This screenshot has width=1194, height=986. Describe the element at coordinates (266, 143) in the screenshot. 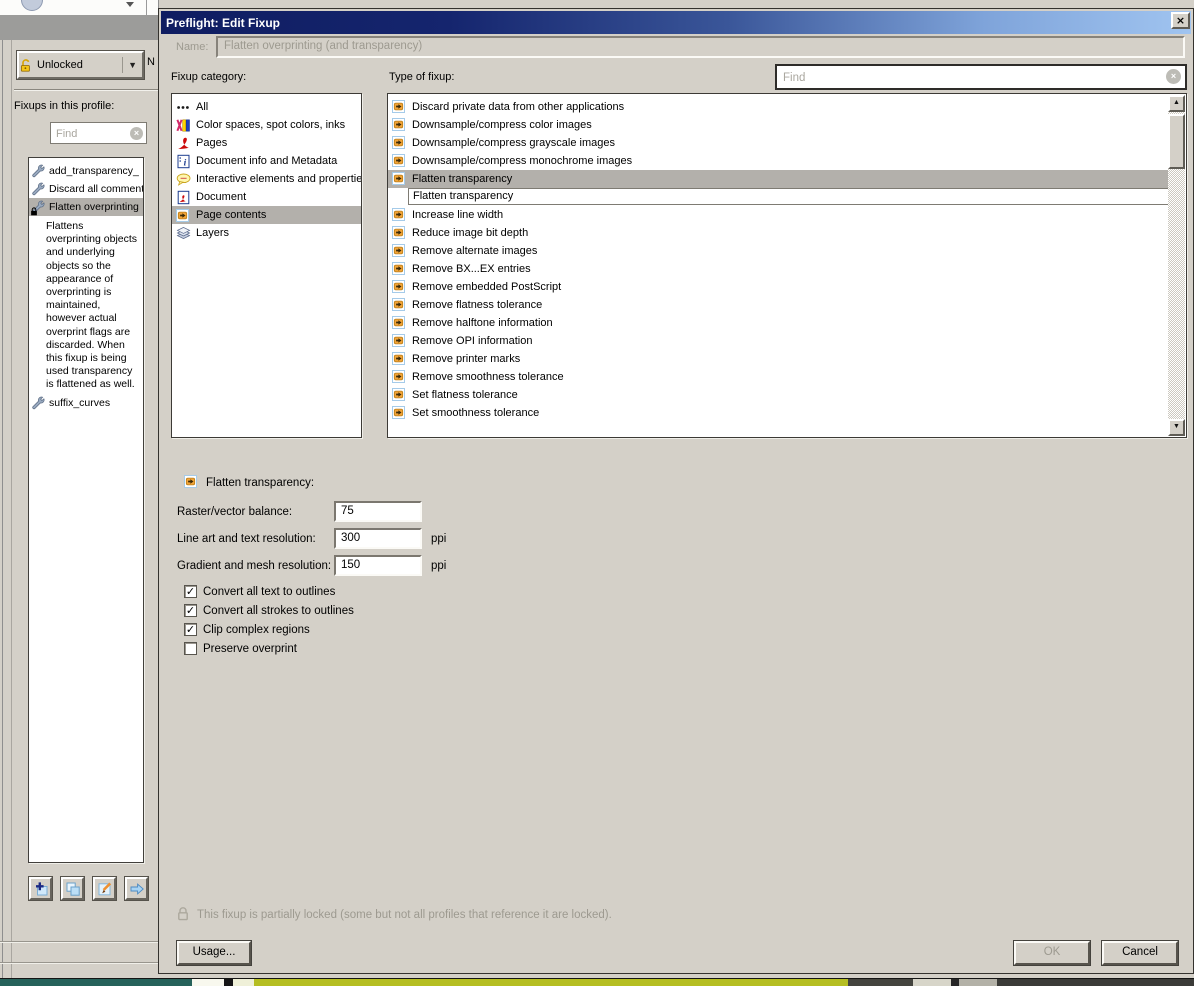

I see `category-row: Pages` at that location.